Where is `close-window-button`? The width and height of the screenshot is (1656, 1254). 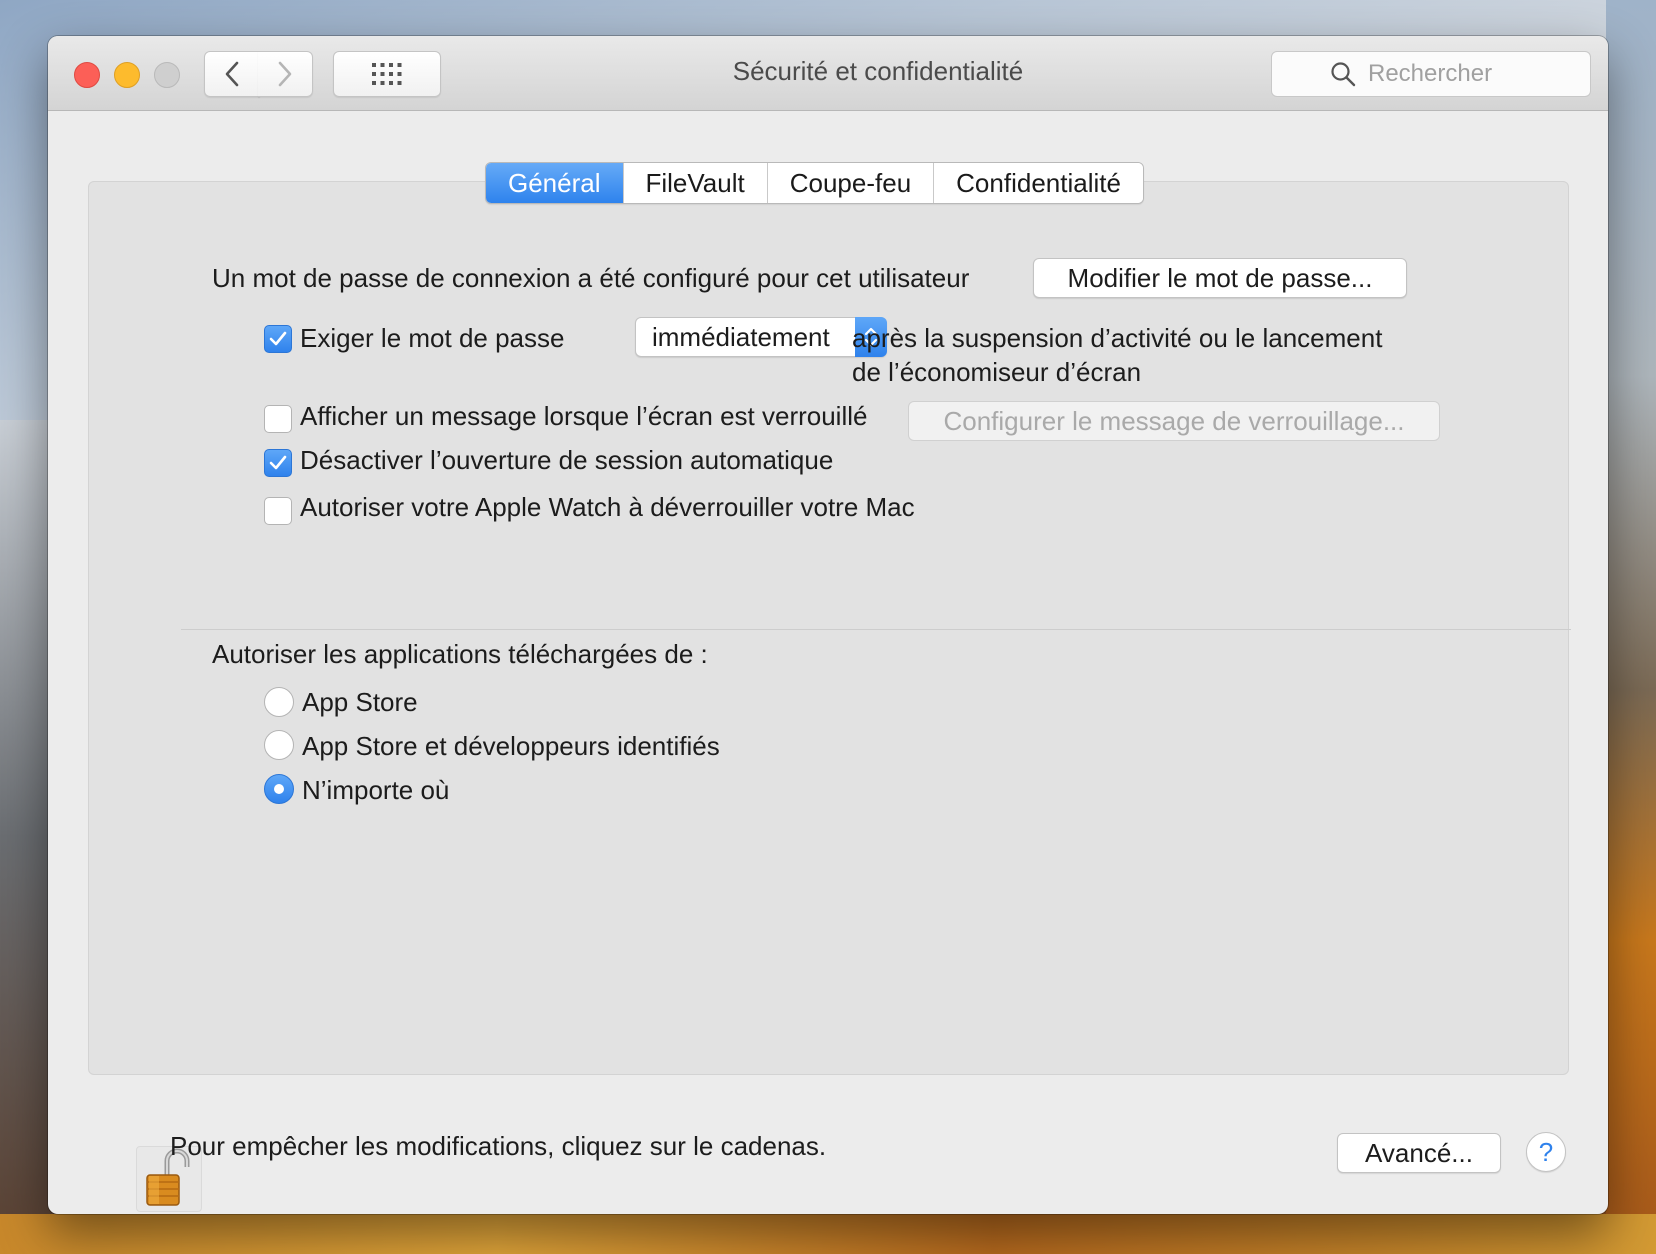 close-window-button is located at coordinates (87, 75).